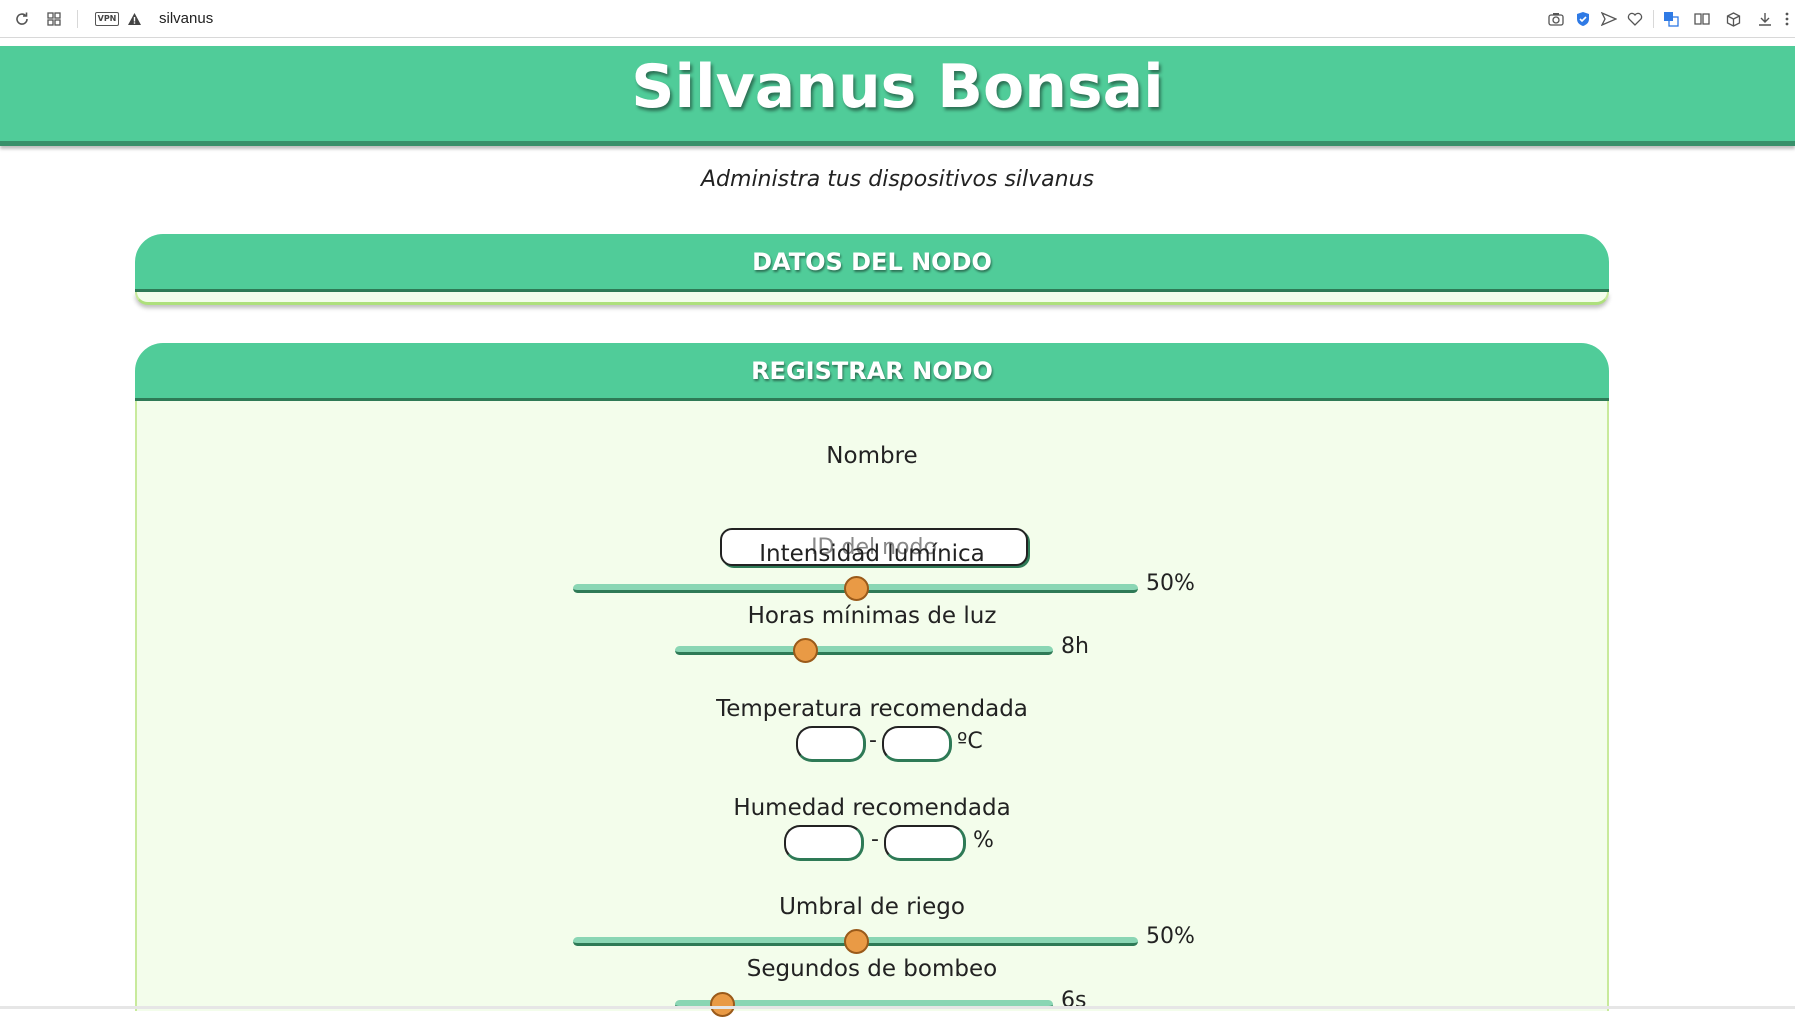 This screenshot has height=1017, width=1795. I want to click on tabs-grid-icon, so click(54, 19).